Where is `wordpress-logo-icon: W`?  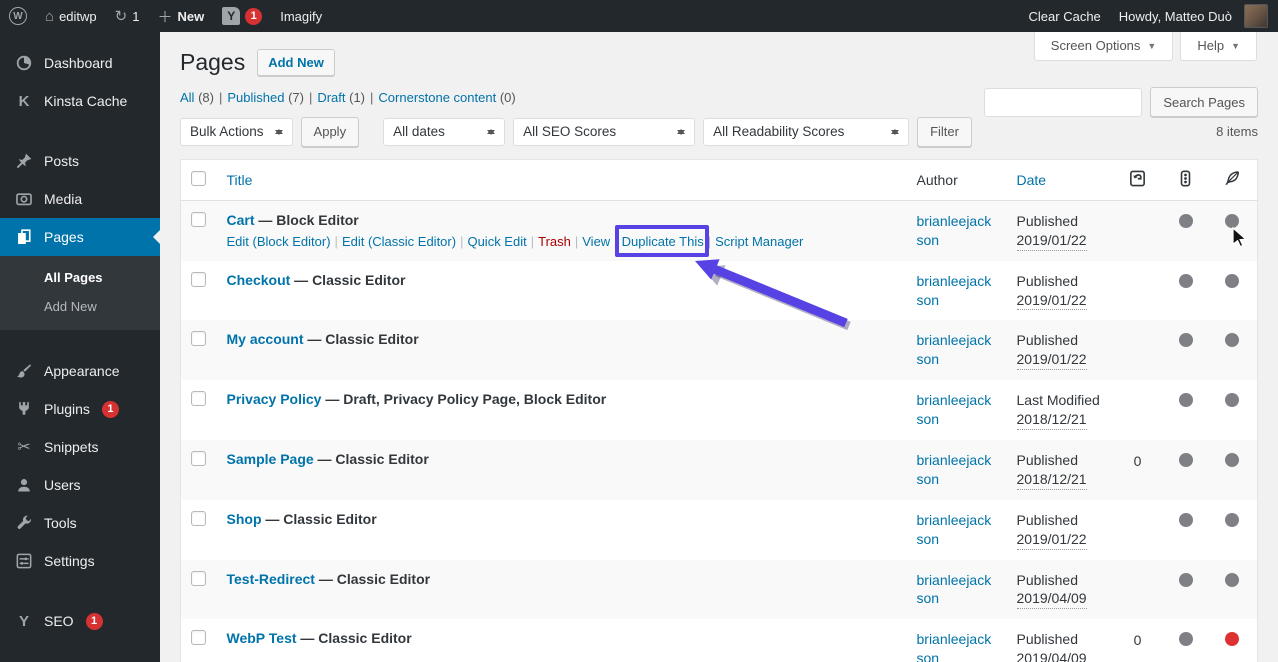
wordpress-logo-icon: W is located at coordinates (18, 16).